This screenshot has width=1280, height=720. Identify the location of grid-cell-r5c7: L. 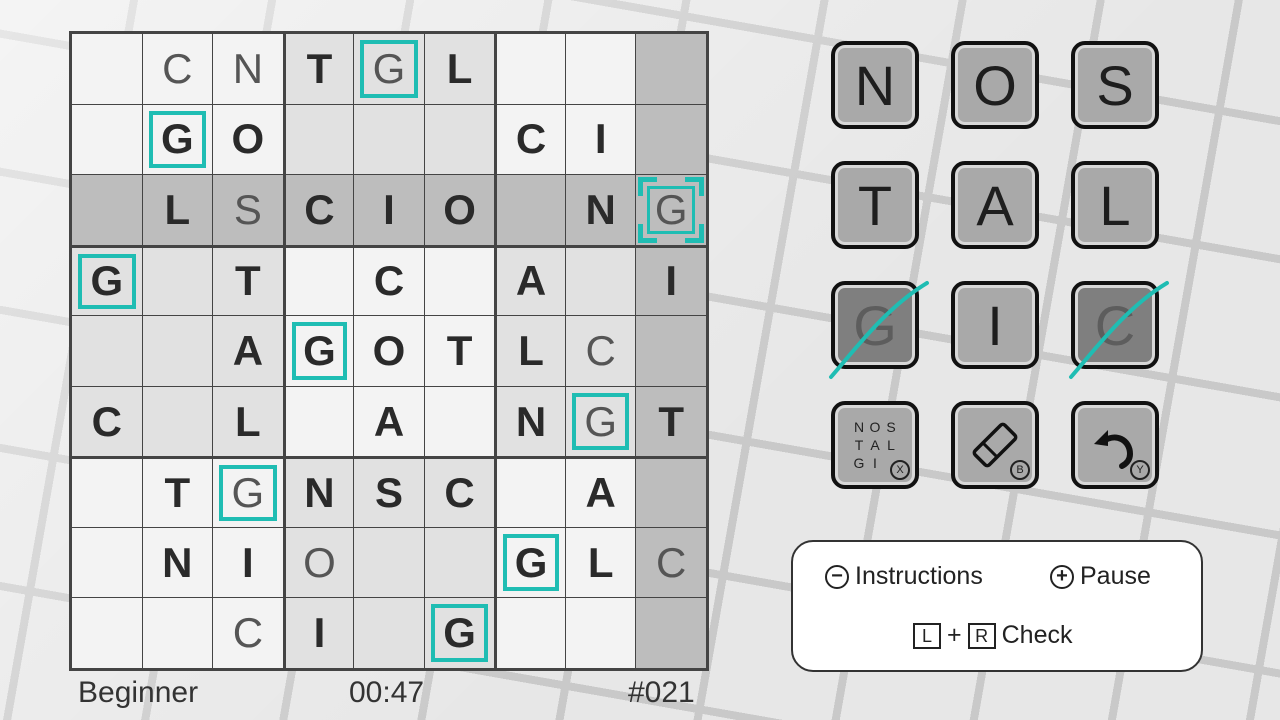
(530, 351).